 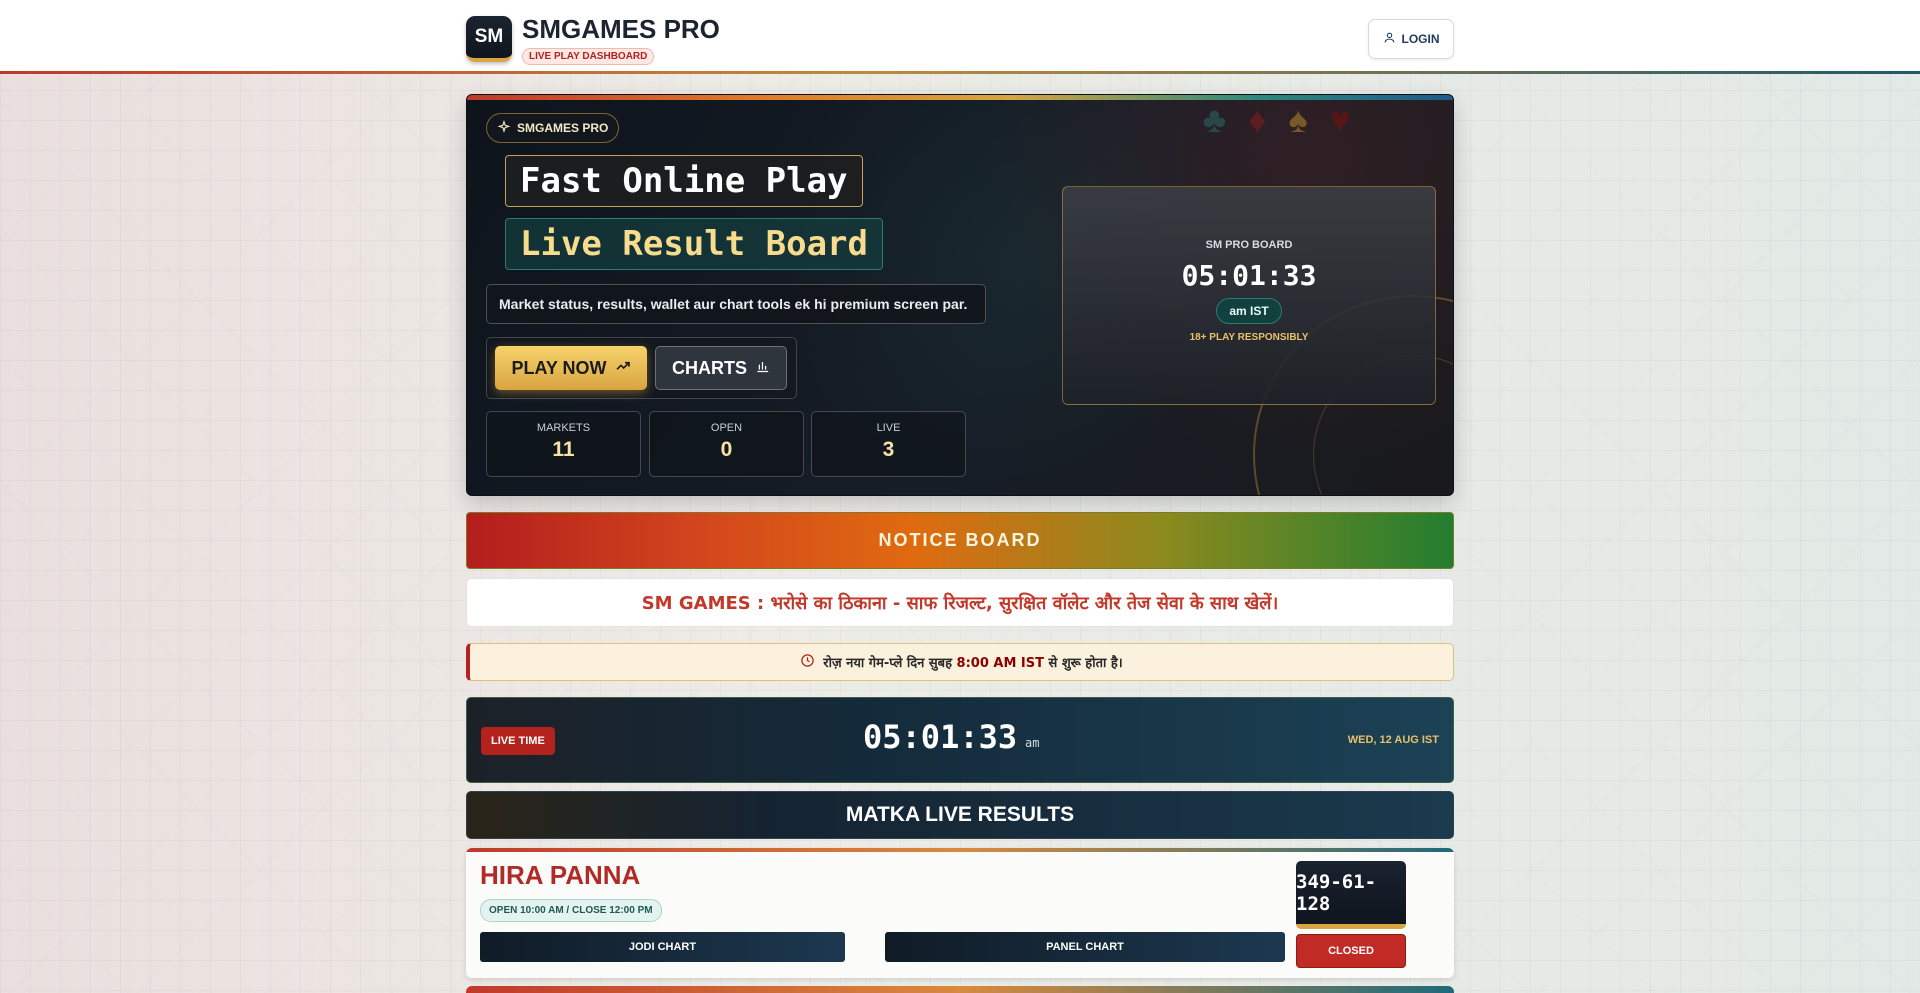 I want to click on user-icon, so click(x=1389, y=39).